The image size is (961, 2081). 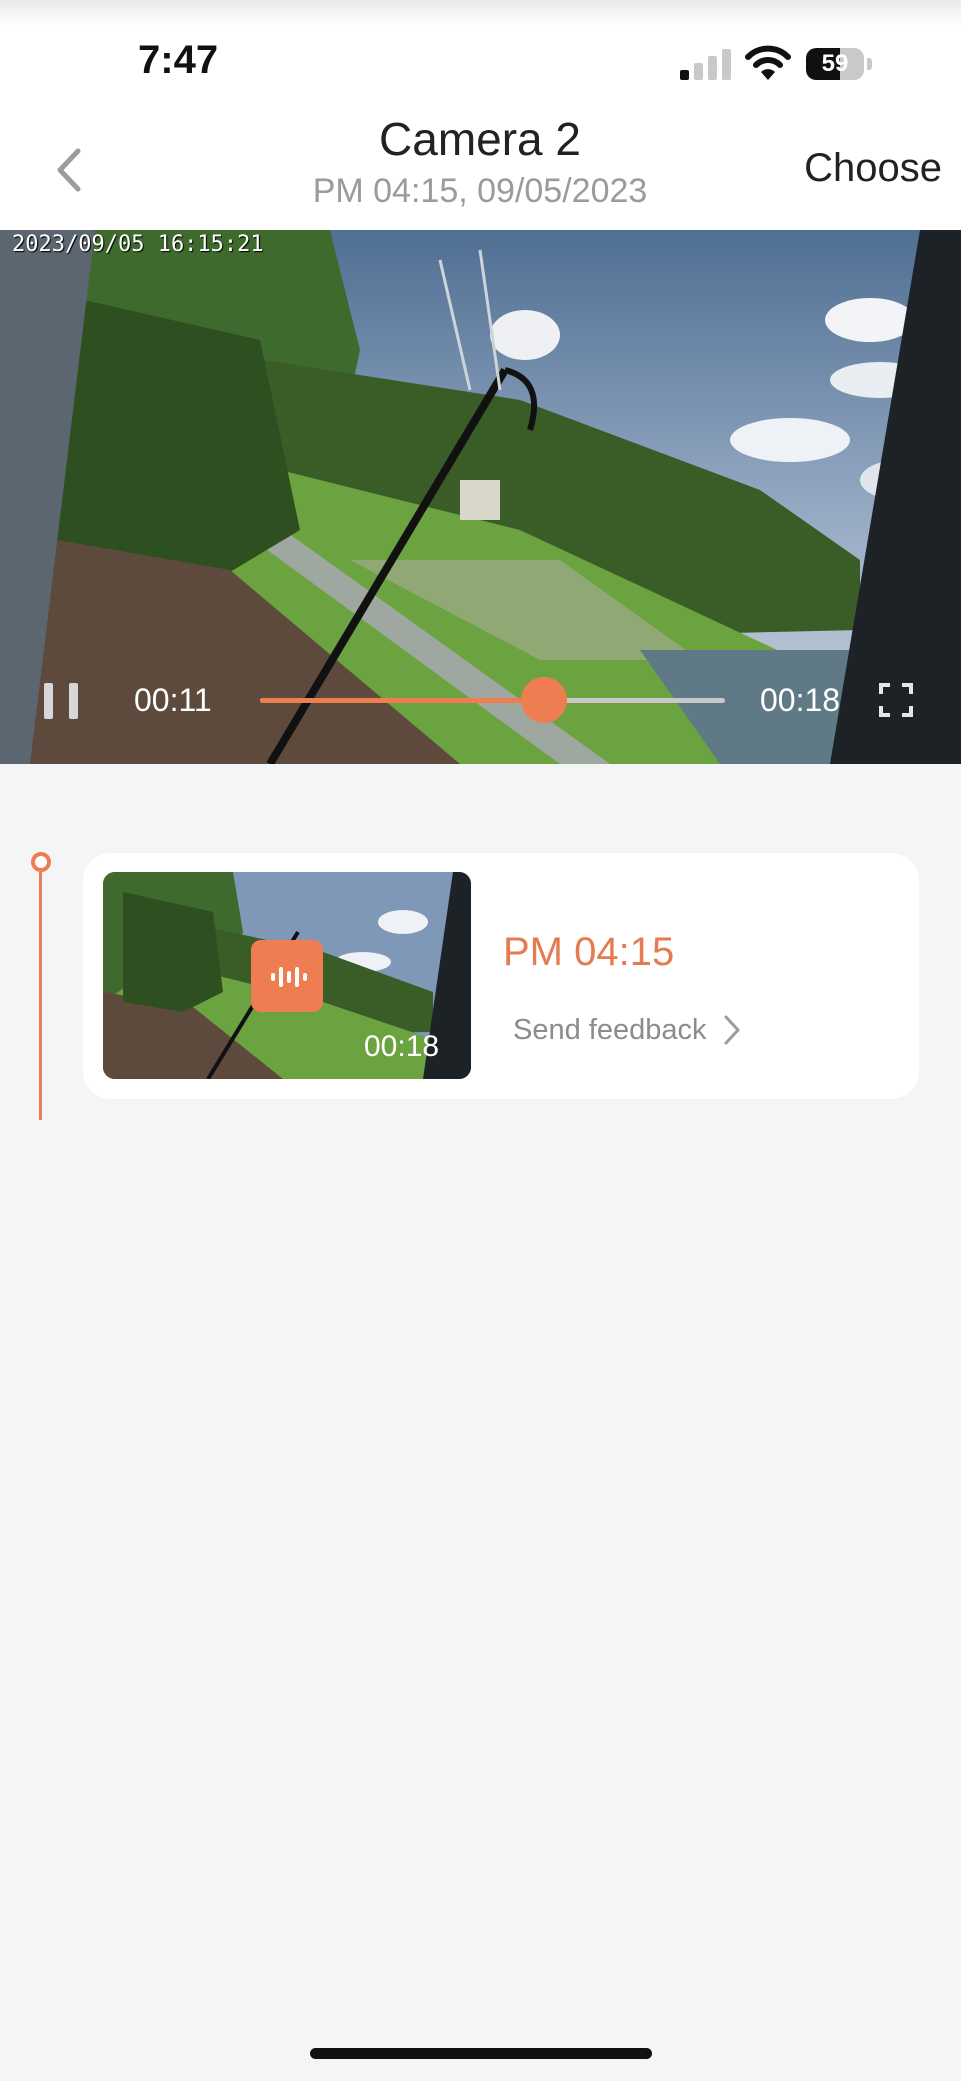 What do you see at coordinates (800, 700) in the screenshot?
I see `total-time: 00:18` at bounding box center [800, 700].